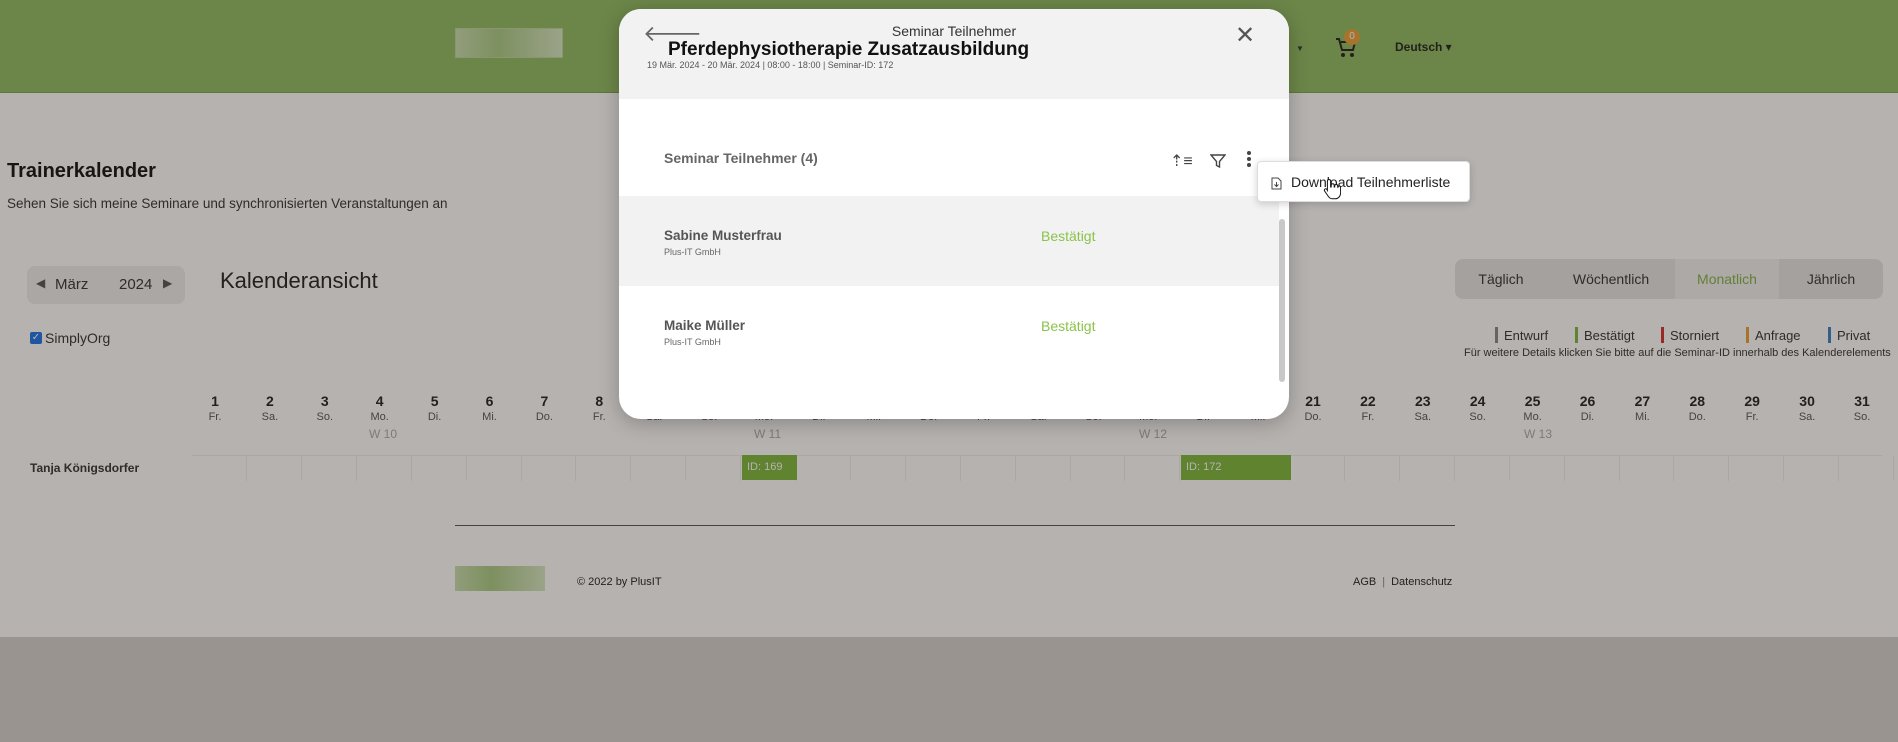  I want to click on hand-cursor-icon, so click(1332, 189).